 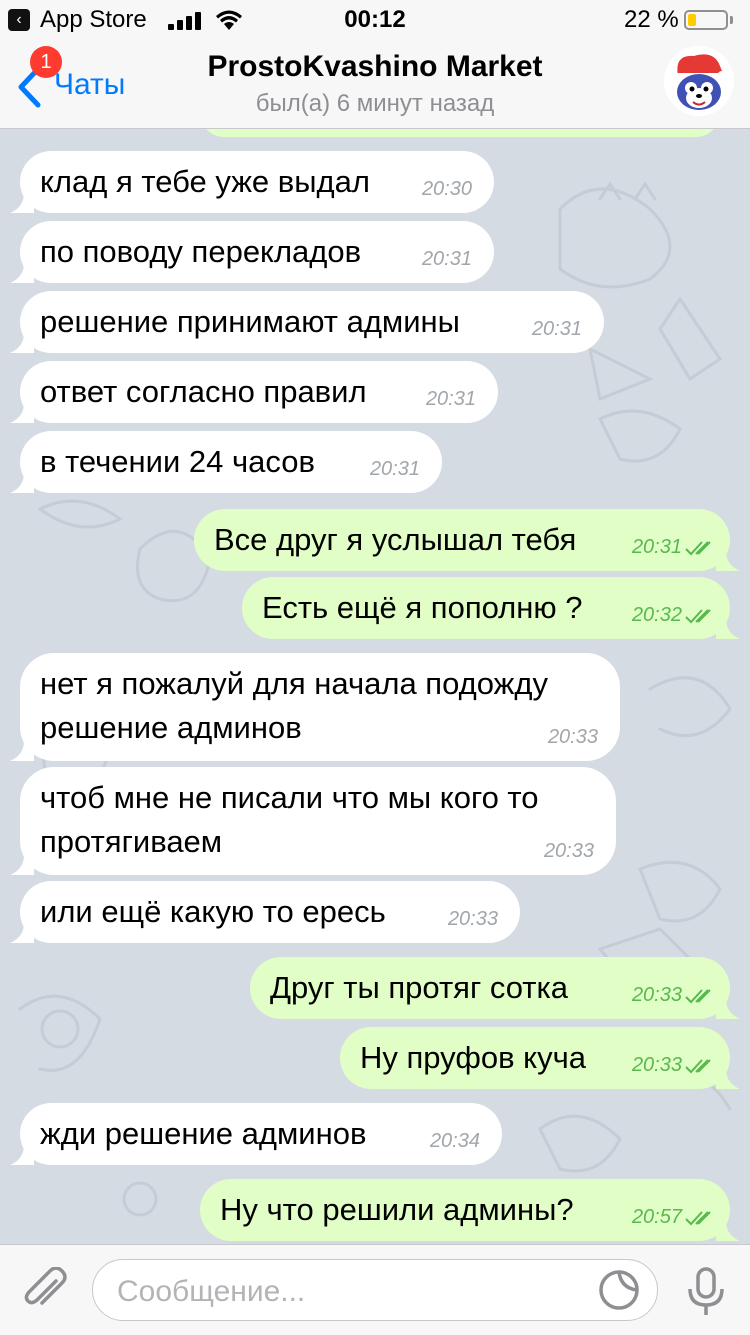 I want to click on message-text: Есть ещё я пополню ?, so click(x=422, y=608).